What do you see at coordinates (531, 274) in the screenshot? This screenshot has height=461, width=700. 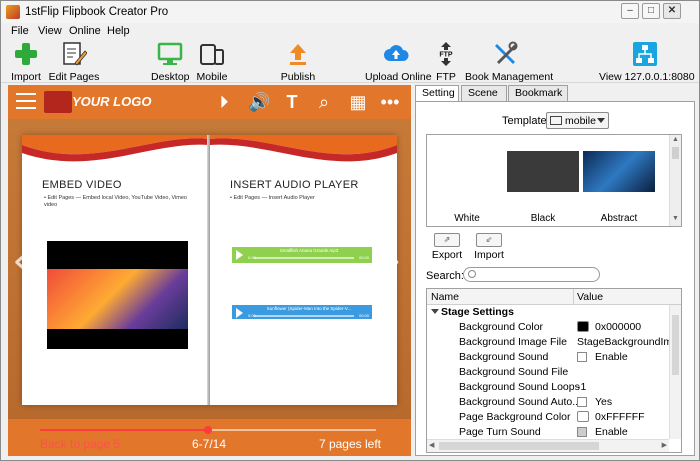 I see `search-input` at bounding box center [531, 274].